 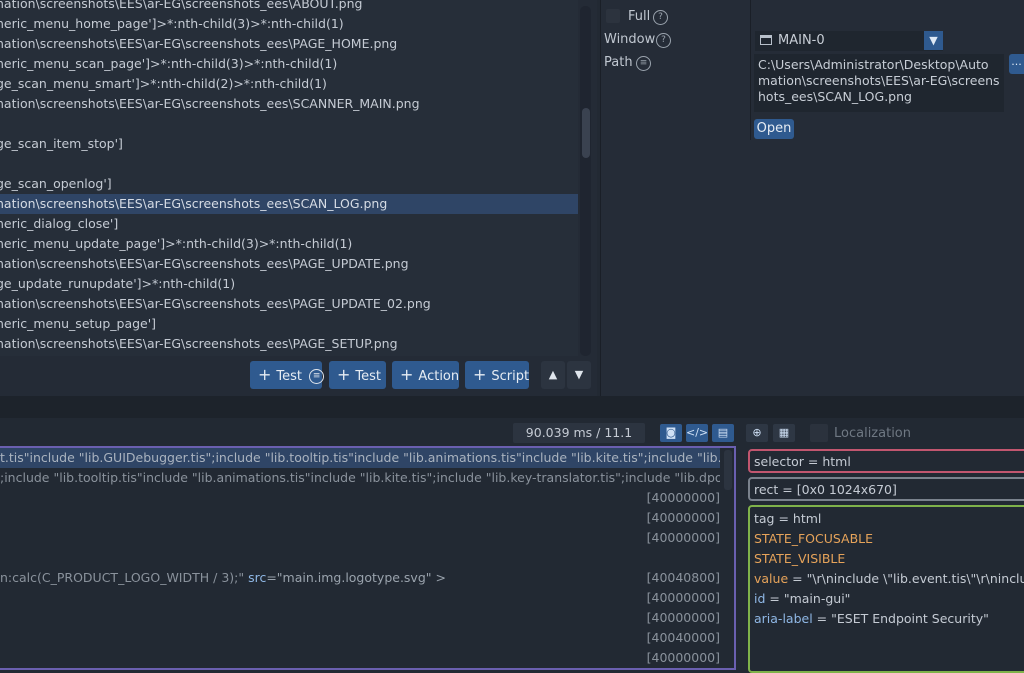 What do you see at coordinates (639, 16) in the screenshot?
I see `full-label: Full` at bounding box center [639, 16].